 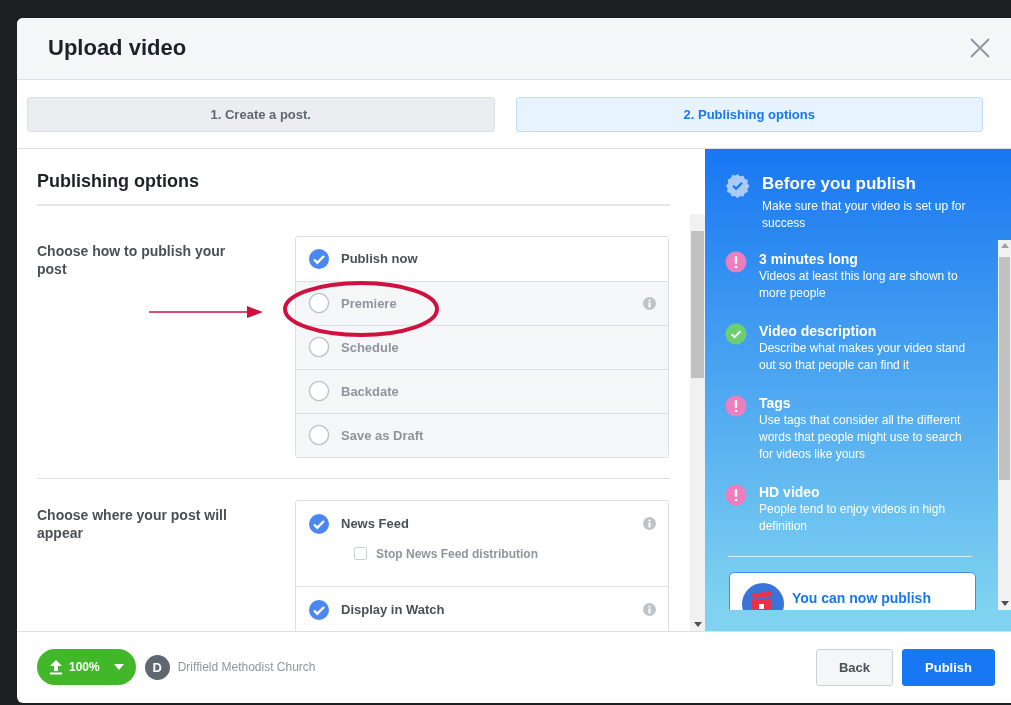 I want to click on publish-option: Premiere, so click(x=482, y=302).